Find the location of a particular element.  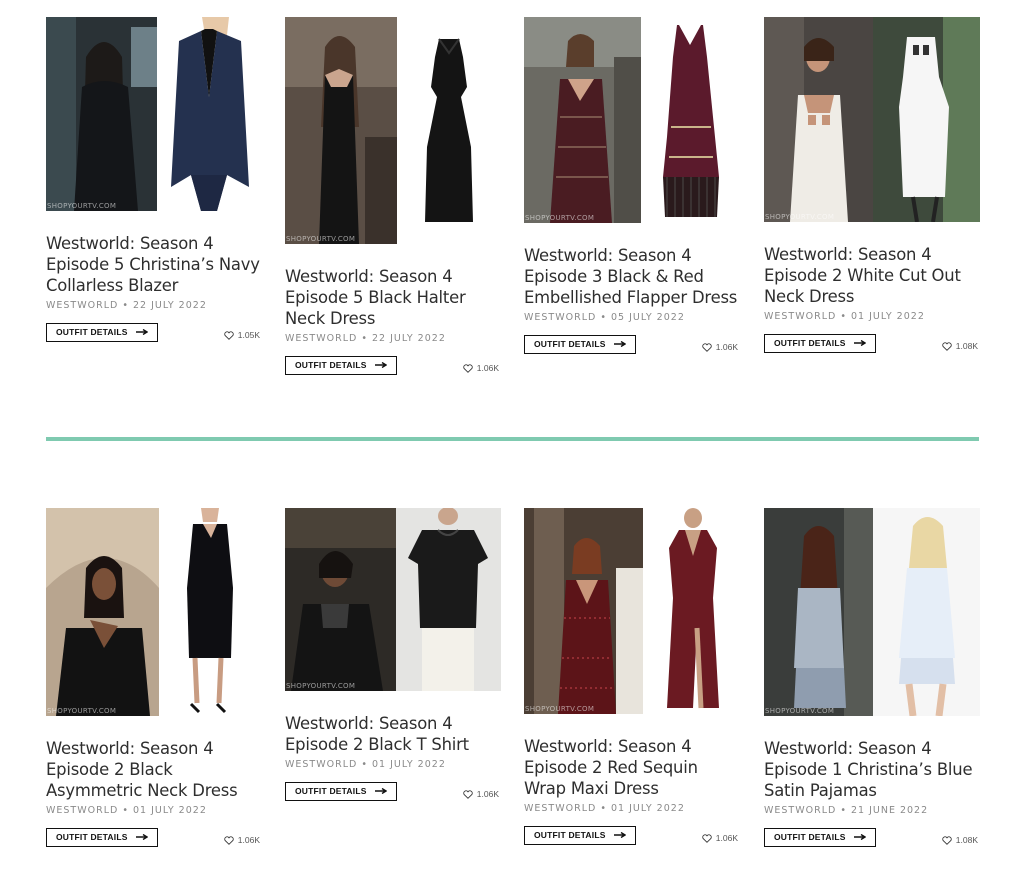

like-count: 1.05K is located at coordinates (248, 335).